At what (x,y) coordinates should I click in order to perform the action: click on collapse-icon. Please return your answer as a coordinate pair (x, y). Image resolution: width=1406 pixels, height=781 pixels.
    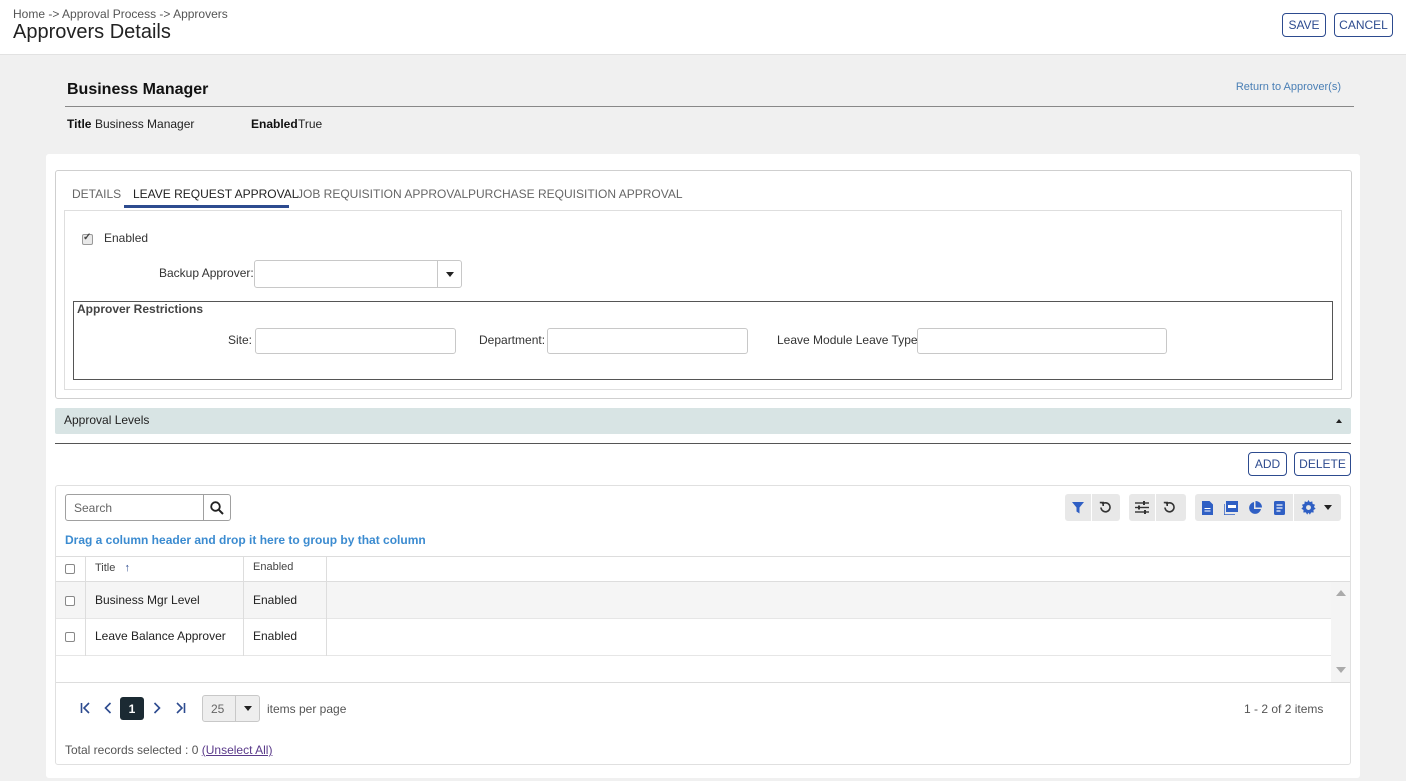
    Looking at the image, I should click on (1339, 421).